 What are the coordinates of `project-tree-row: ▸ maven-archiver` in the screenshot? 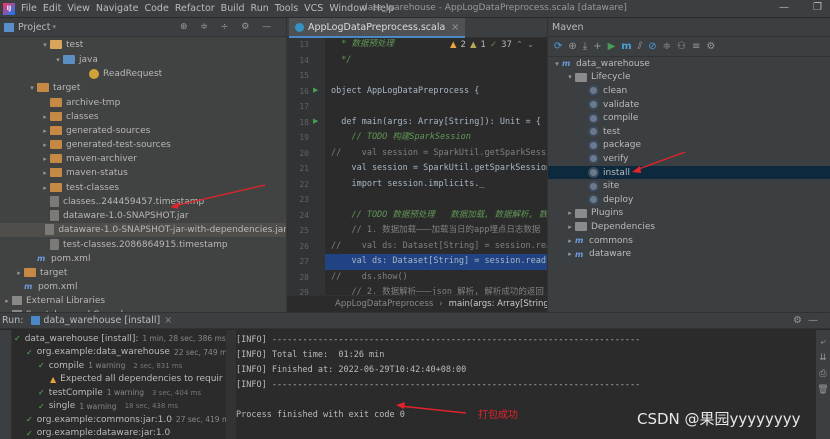 It's located at (88, 159).